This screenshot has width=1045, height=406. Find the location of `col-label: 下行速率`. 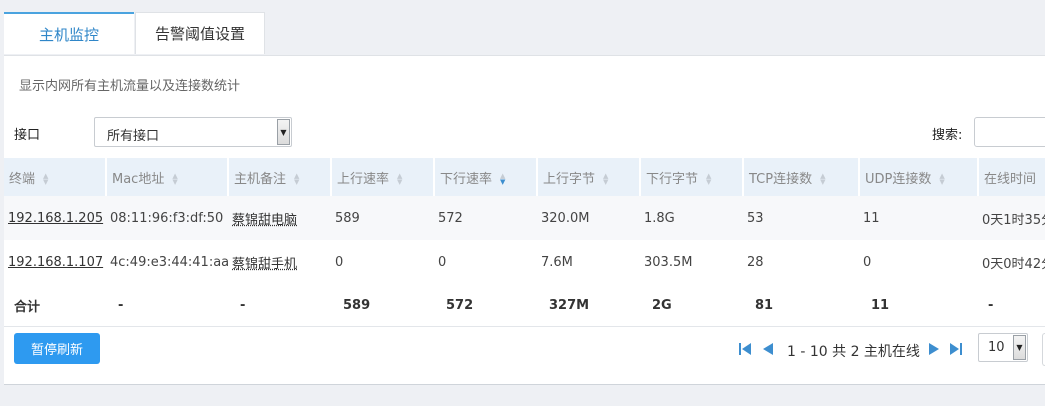

col-label: 下行速率 is located at coordinates (466, 179).